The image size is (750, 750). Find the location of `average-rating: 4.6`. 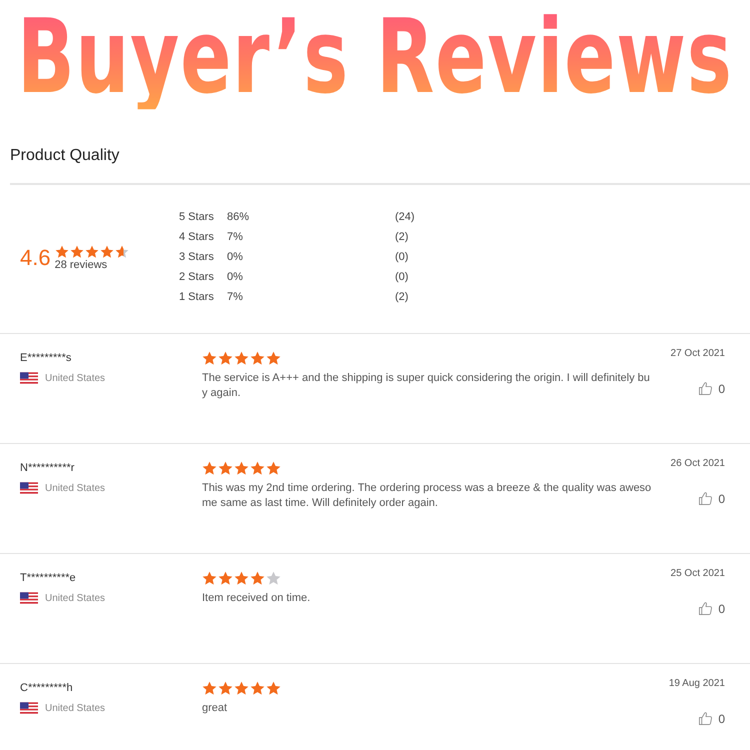

average-rating: 4.6 is located at coordinates (35, 258).